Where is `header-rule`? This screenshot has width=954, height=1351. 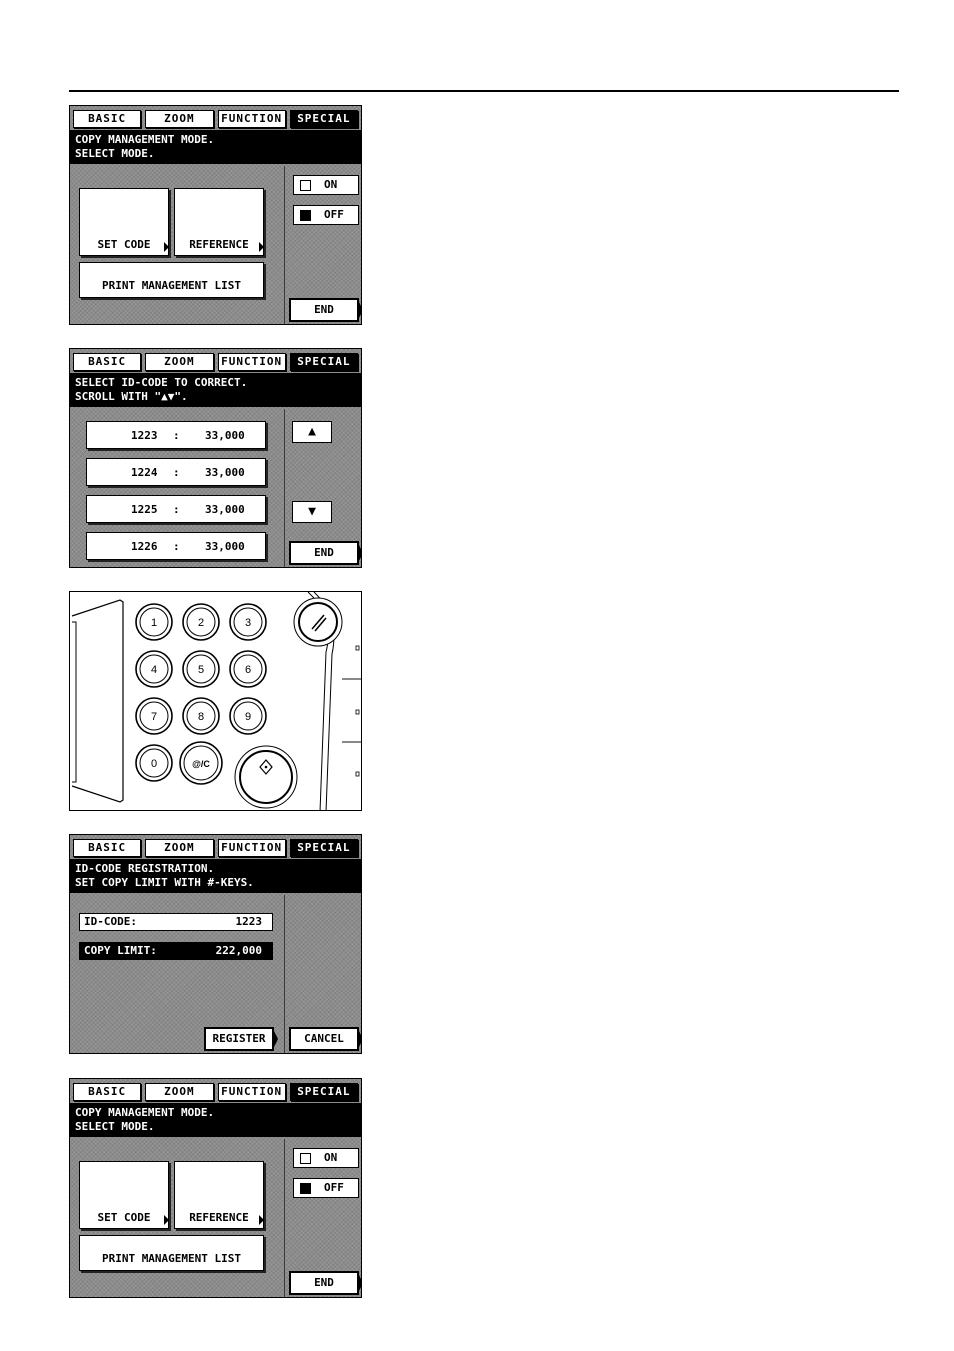 header-rule is located at coordinates (484, 91).